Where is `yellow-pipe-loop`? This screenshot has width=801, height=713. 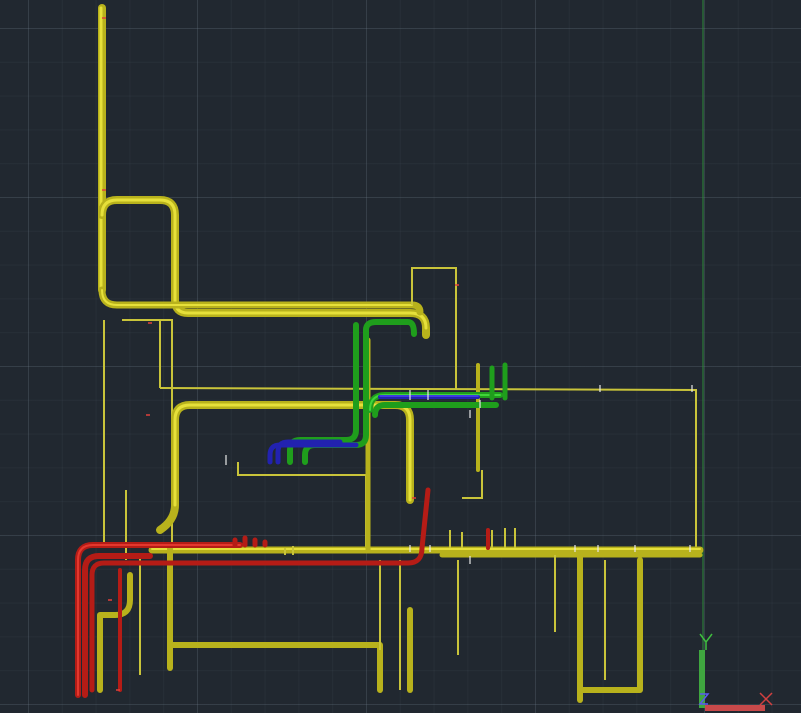 yellow-pipe-loop is located at coordinates (264, 267).